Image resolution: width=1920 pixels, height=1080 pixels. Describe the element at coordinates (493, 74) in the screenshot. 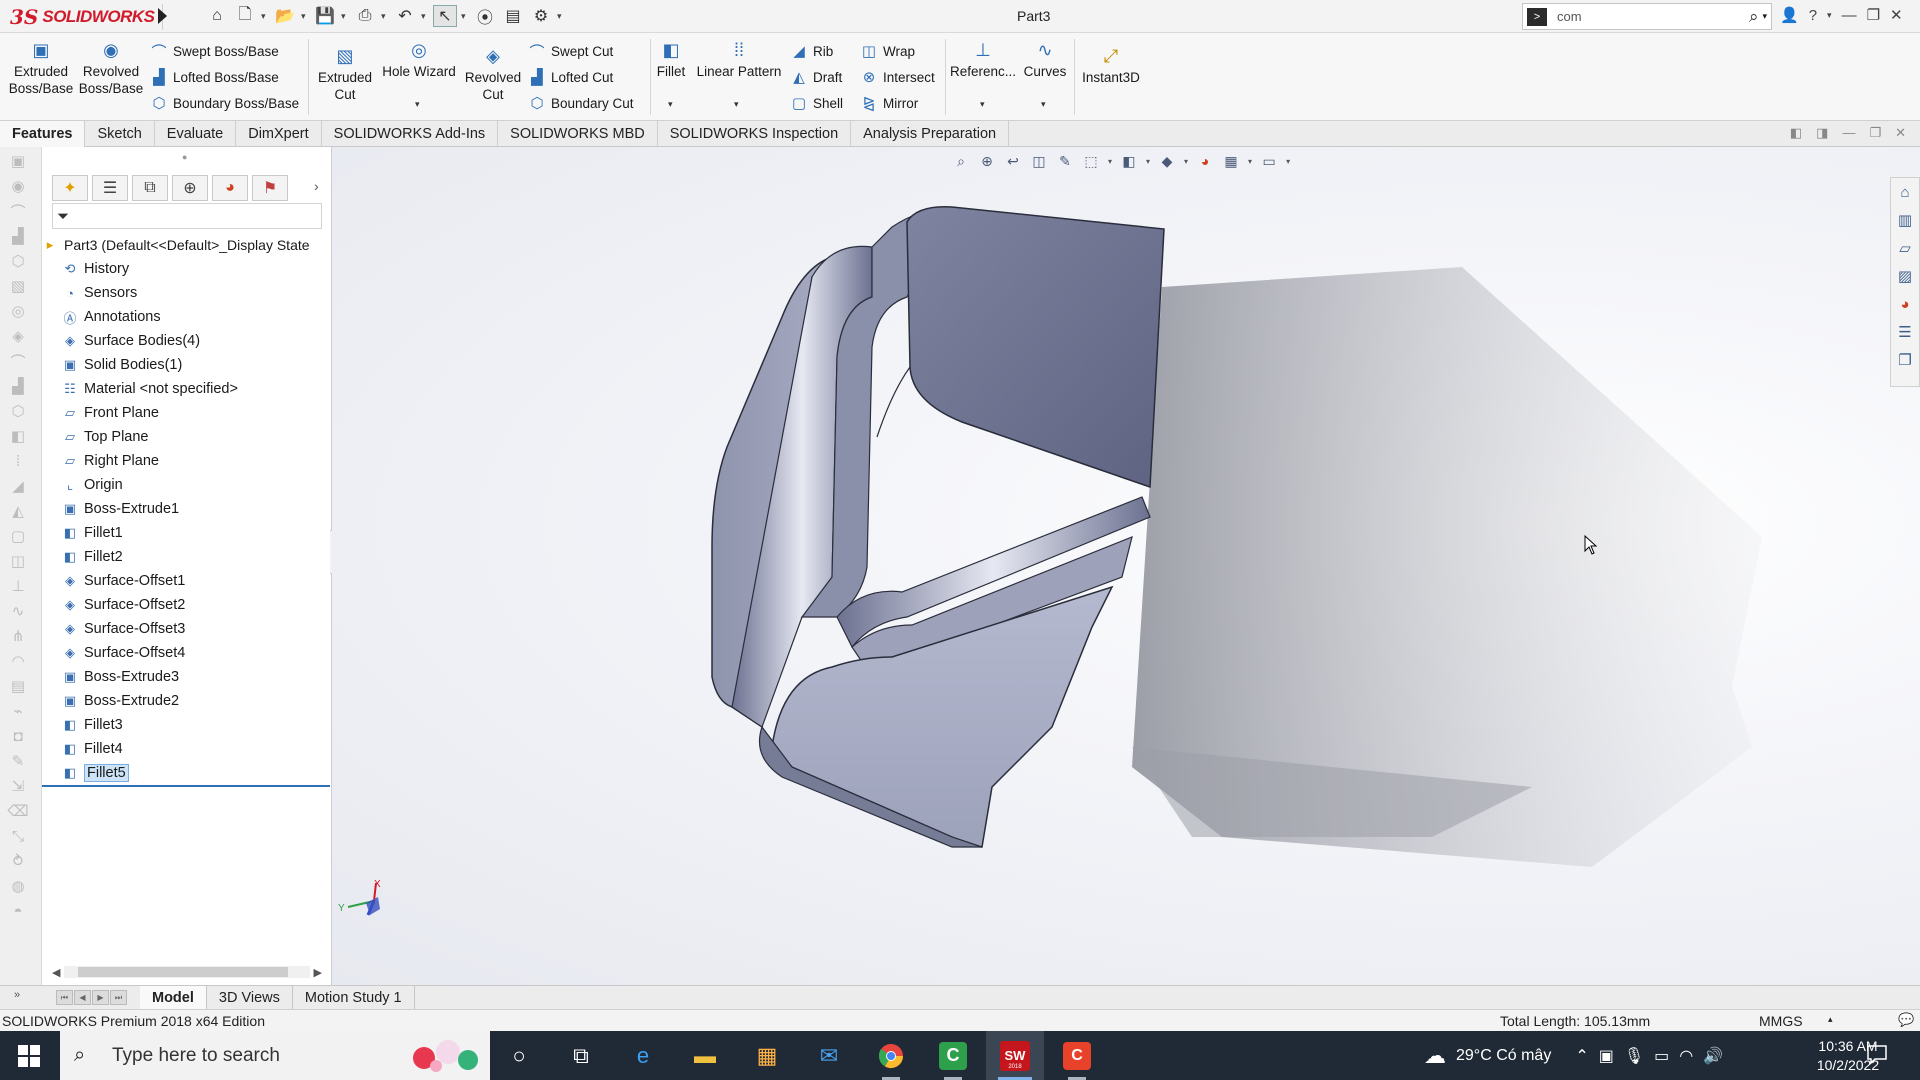

I see `revolved-cut-button: ◈ Revolved Cut` at that location.